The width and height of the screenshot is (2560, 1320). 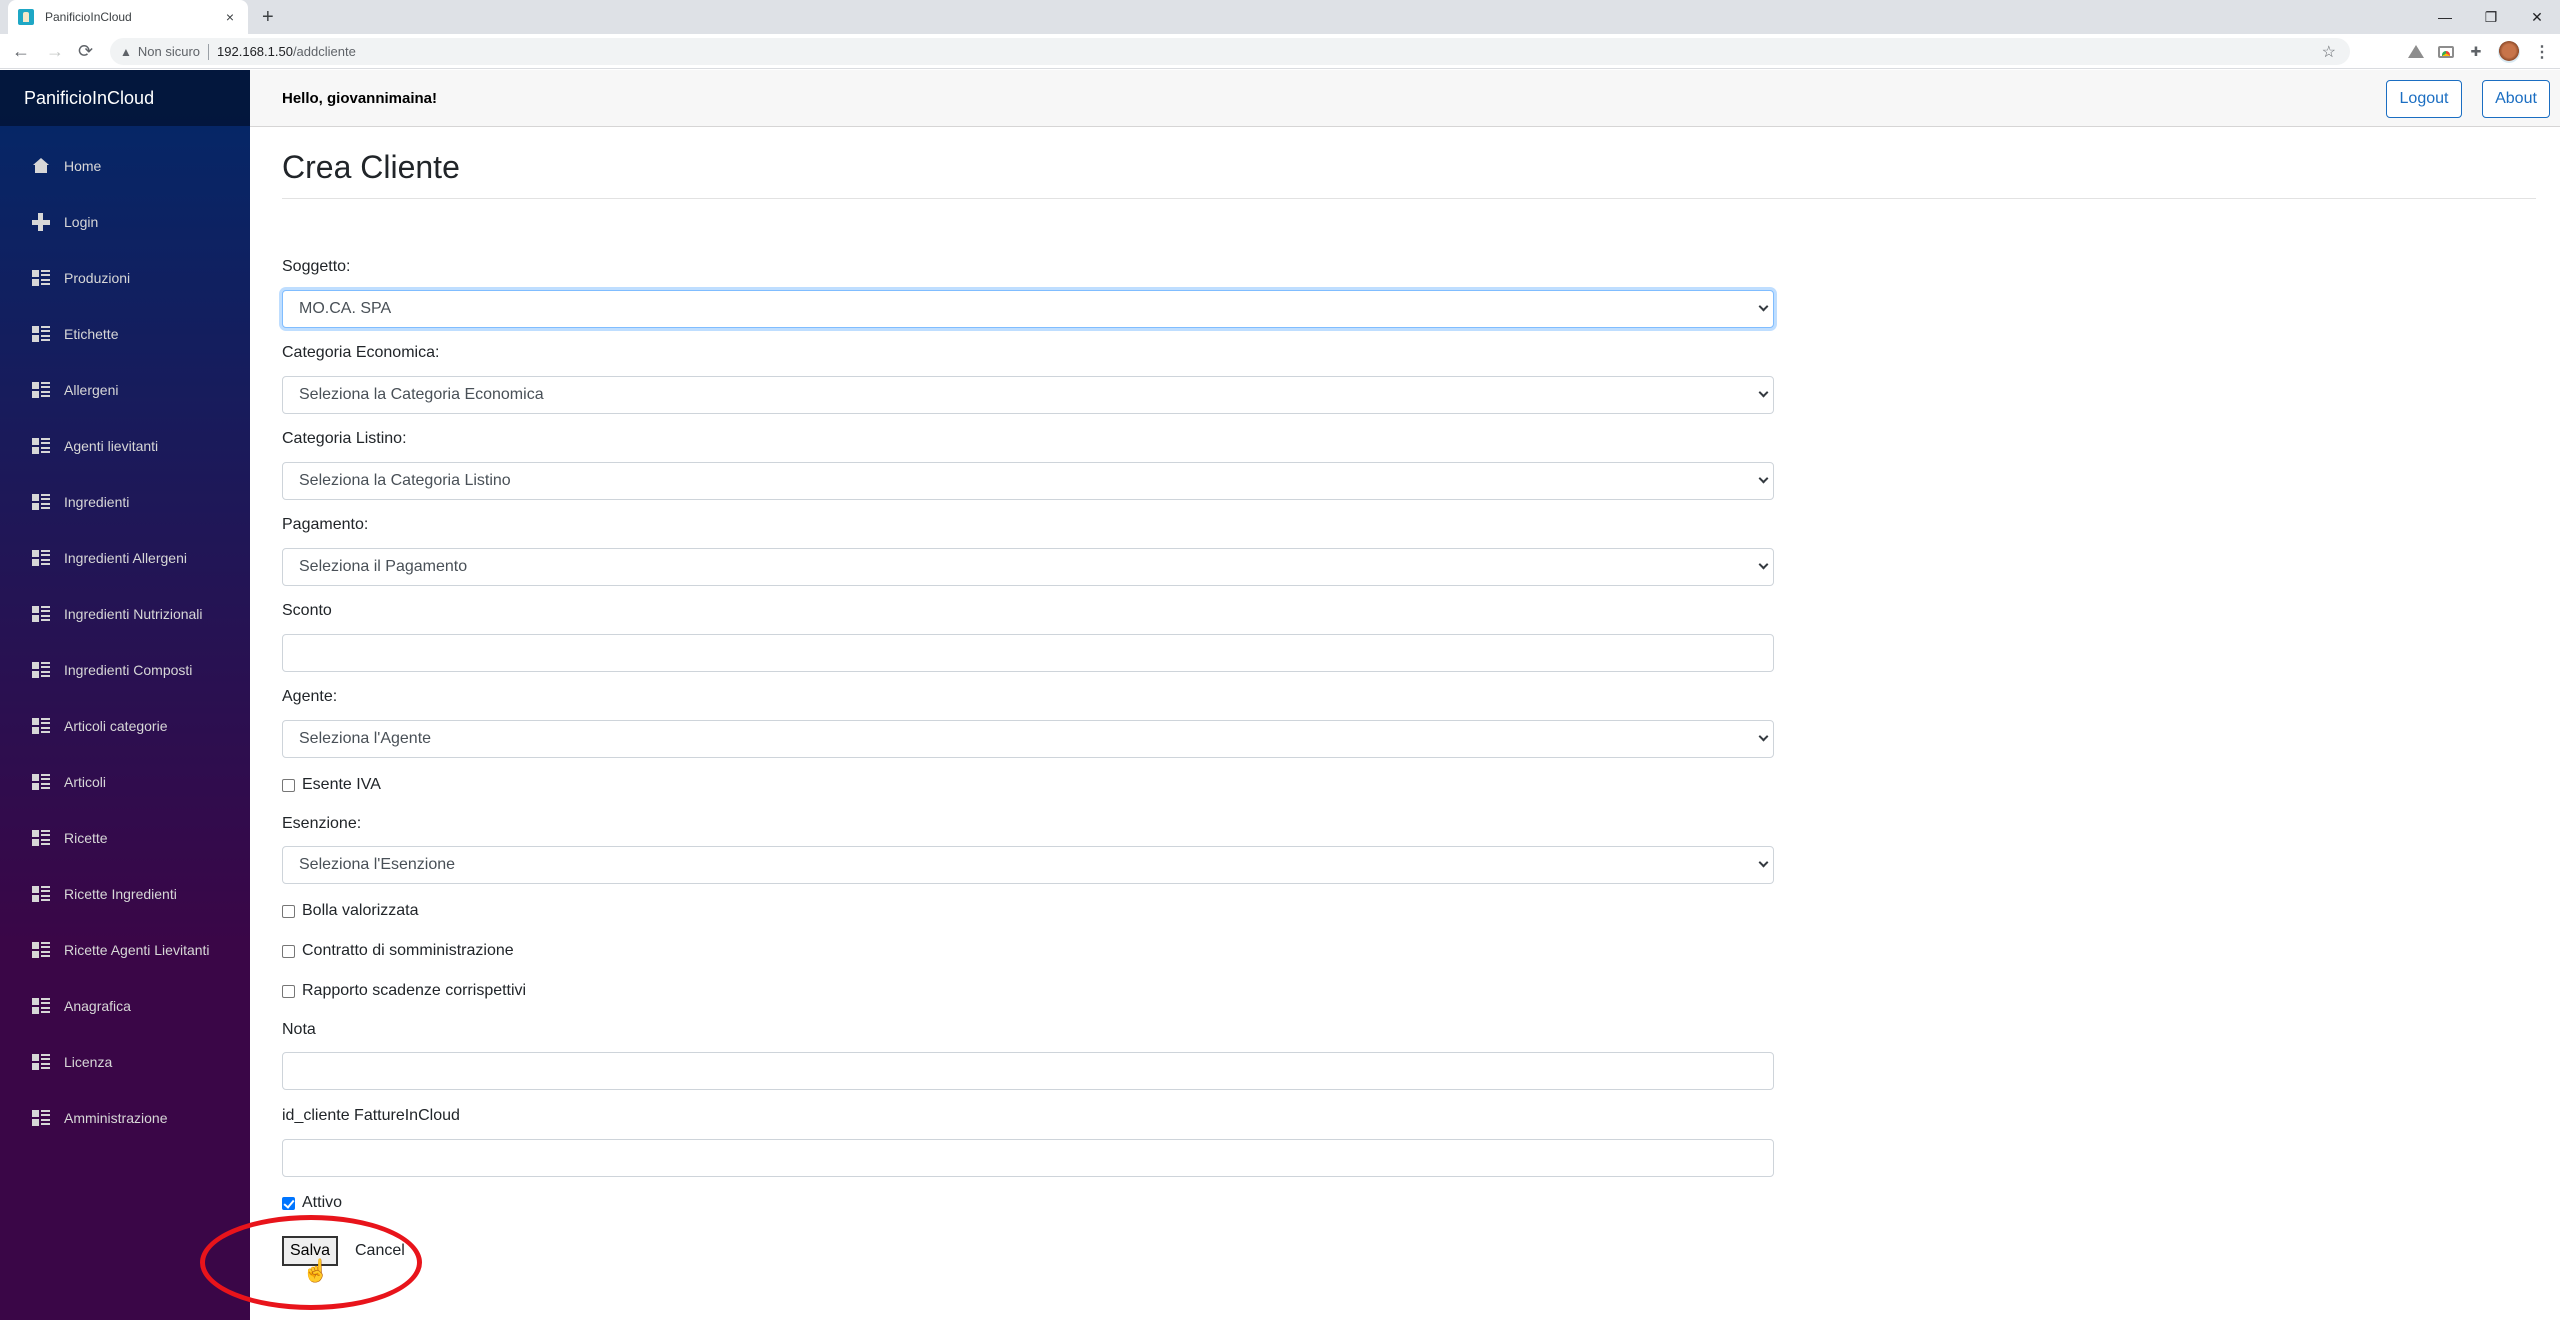 I want to click on profile-avatar, so click(x=2509, y=51).